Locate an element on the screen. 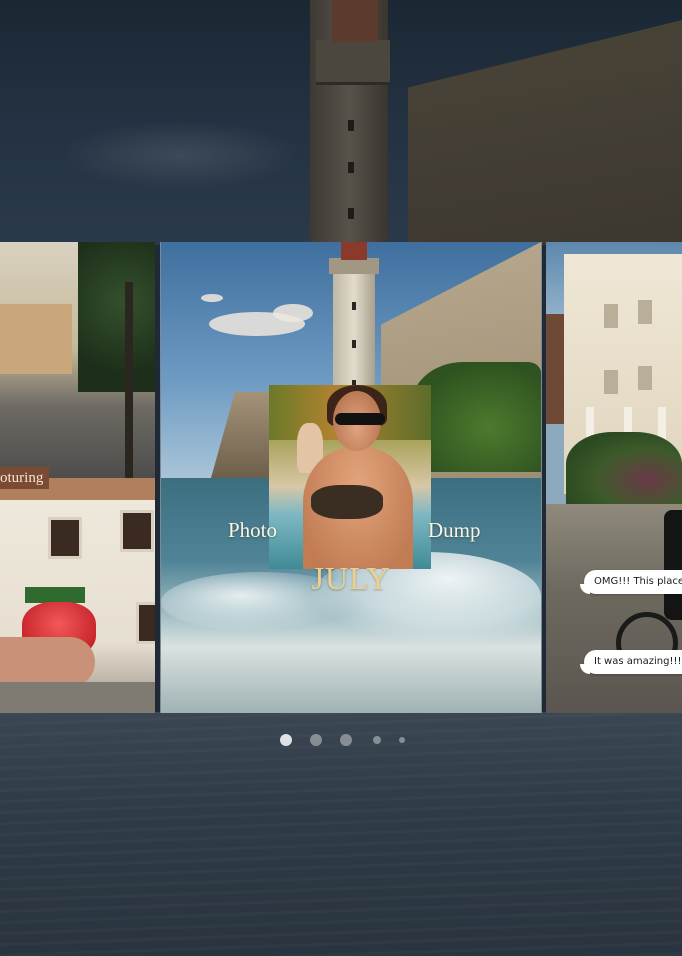 The width and height of the screenshot is (682, 956). background-lighthouse-lantern is located at coordinates (355, 21).